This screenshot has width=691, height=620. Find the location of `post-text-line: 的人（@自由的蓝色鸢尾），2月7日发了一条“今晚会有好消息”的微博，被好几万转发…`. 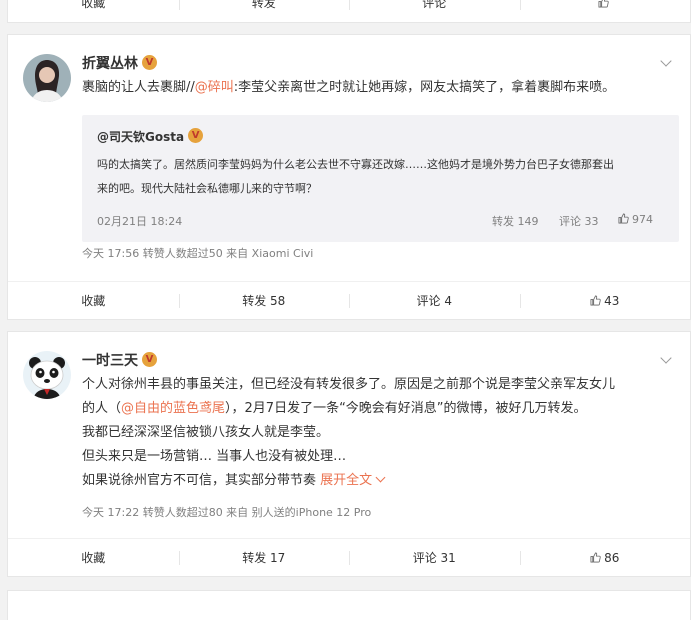

post-text-line: 的人（@自由的蓝色鸢尾），2月7日发了一条“今晚会有好消息”的微博，被好几万转发… is located at coordinates (348, 409).